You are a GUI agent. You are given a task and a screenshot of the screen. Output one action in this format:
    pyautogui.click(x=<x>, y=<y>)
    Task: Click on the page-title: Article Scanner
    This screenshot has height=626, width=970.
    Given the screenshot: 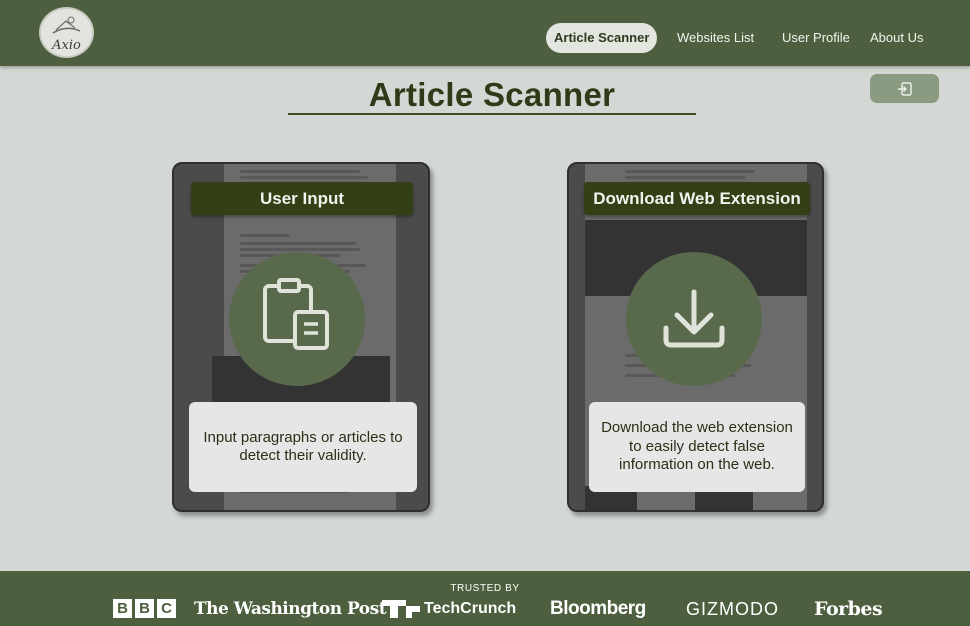 What is the action you would take?
    pyautogui.click(x=492, y=94)
    